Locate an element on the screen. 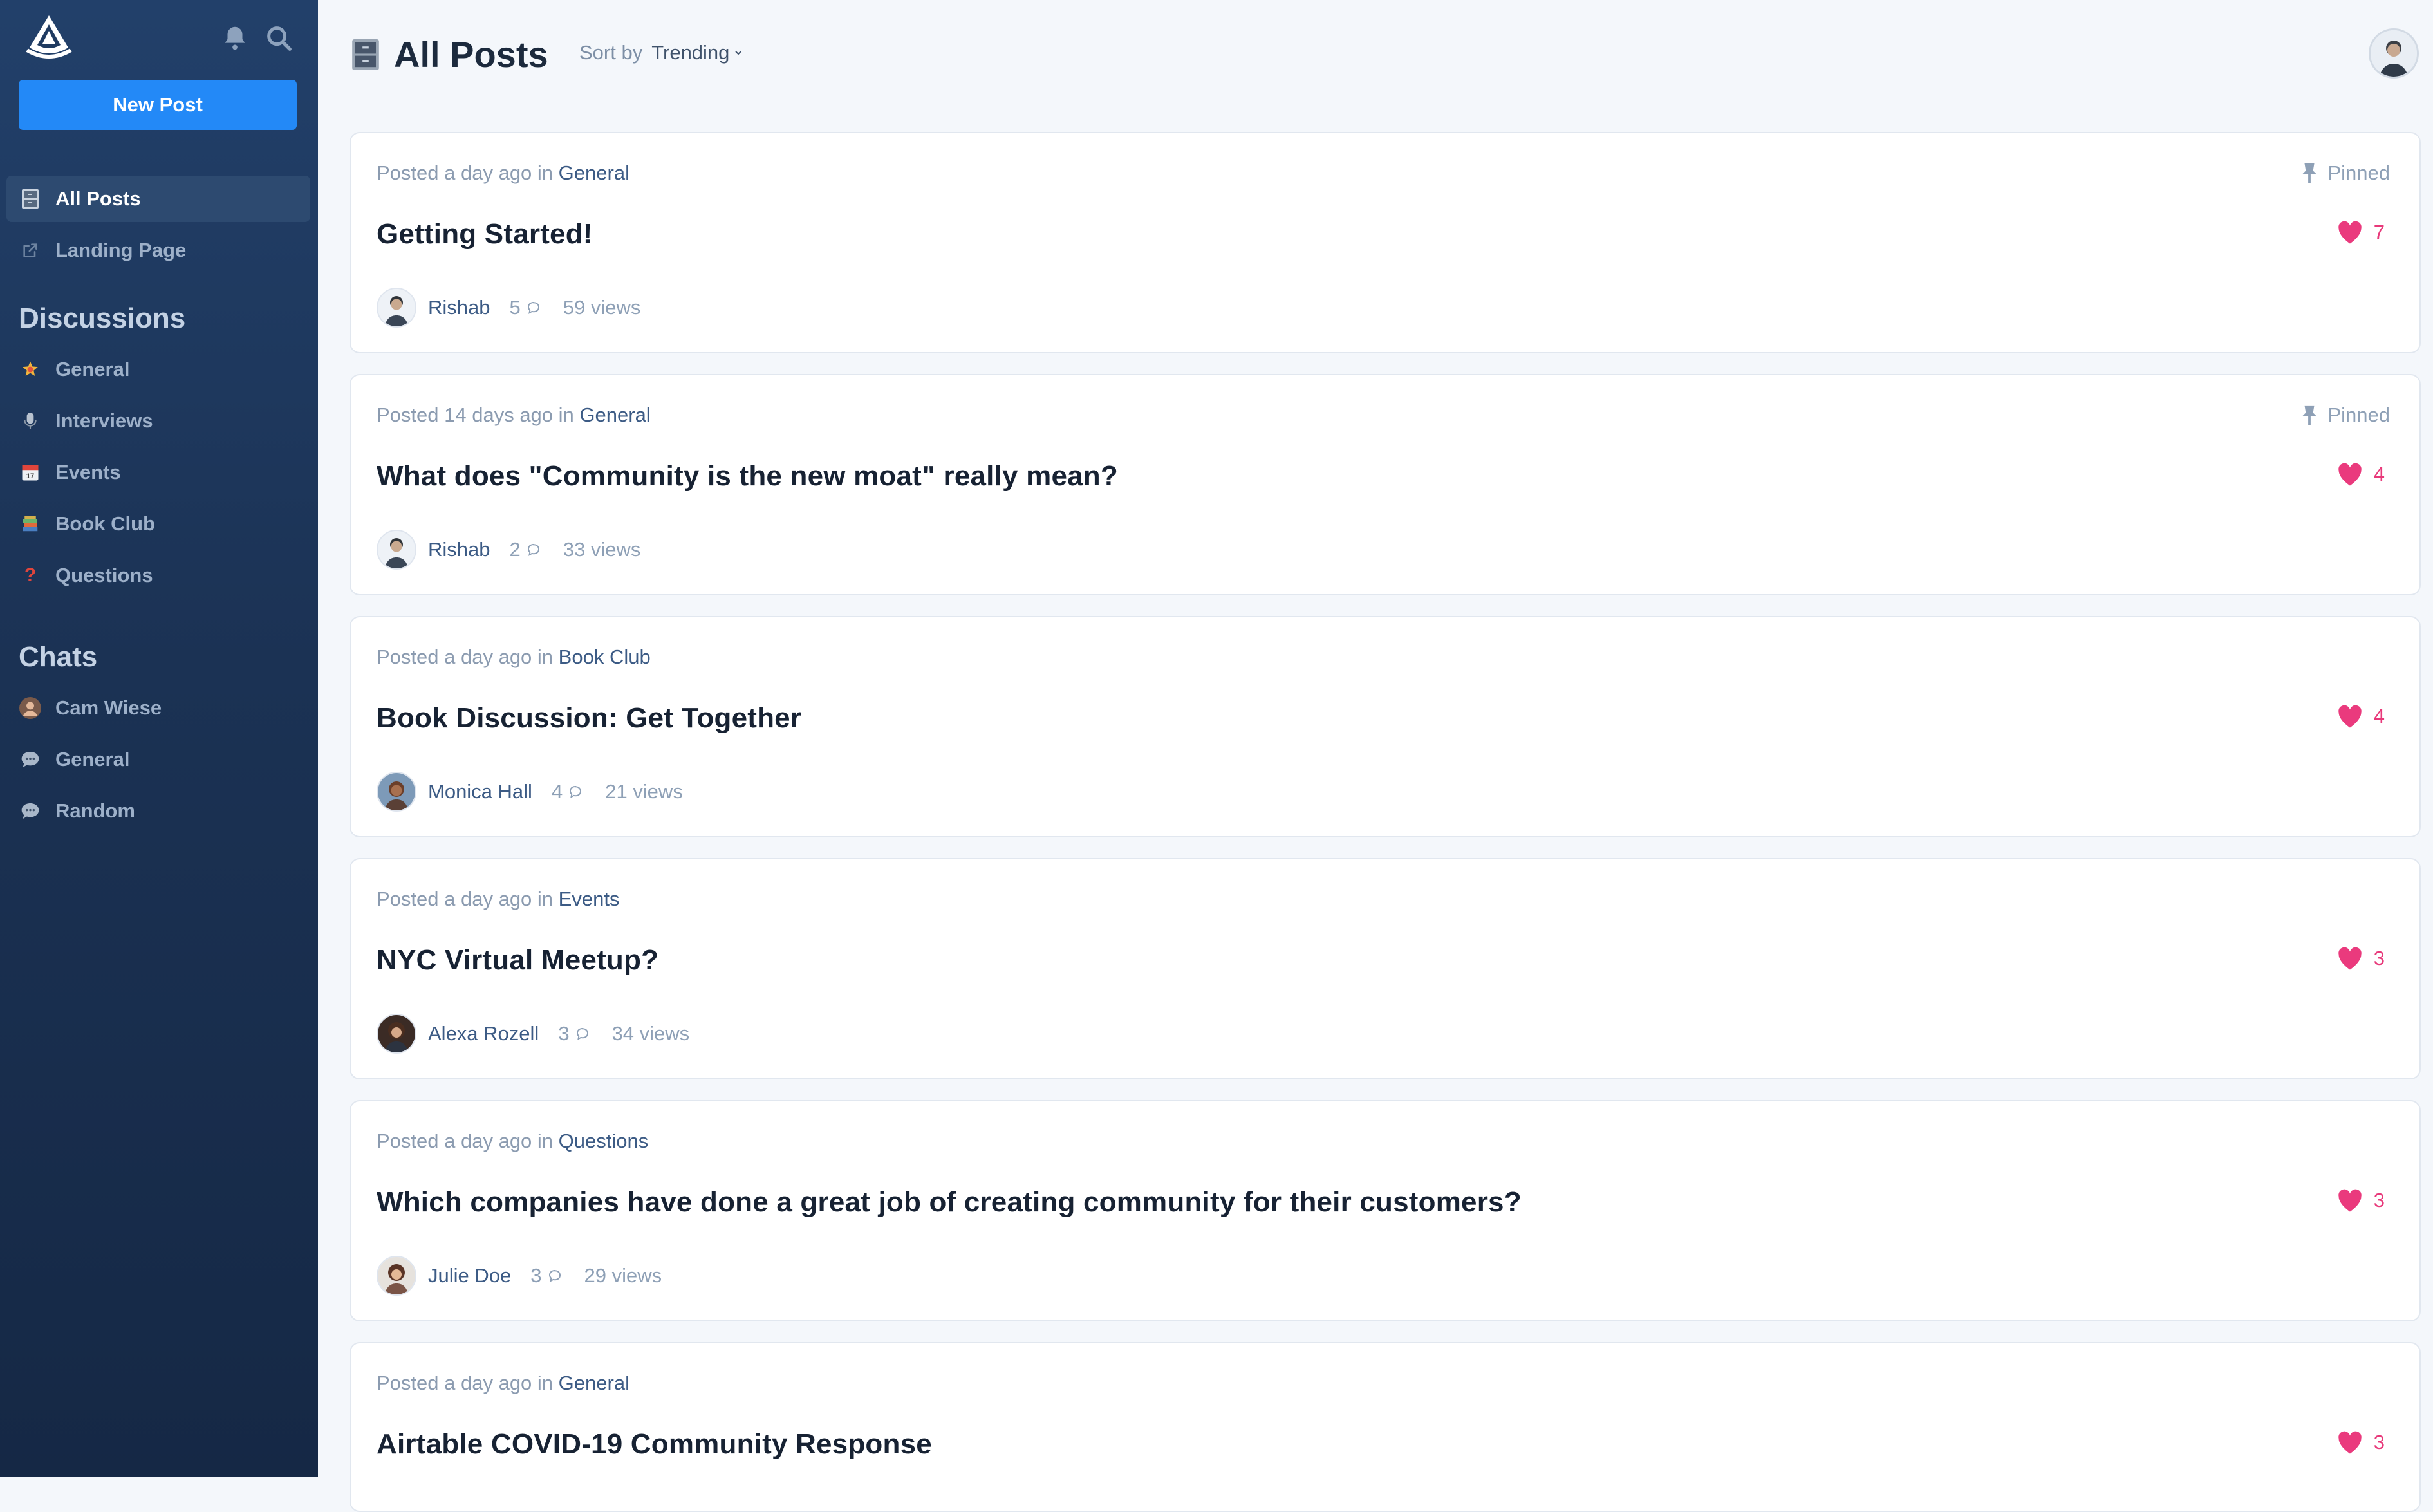 The height and width of the screenshot is (1512, 2433). post-meta: Posted a day ago in General is located at coordinates (503, 1383).